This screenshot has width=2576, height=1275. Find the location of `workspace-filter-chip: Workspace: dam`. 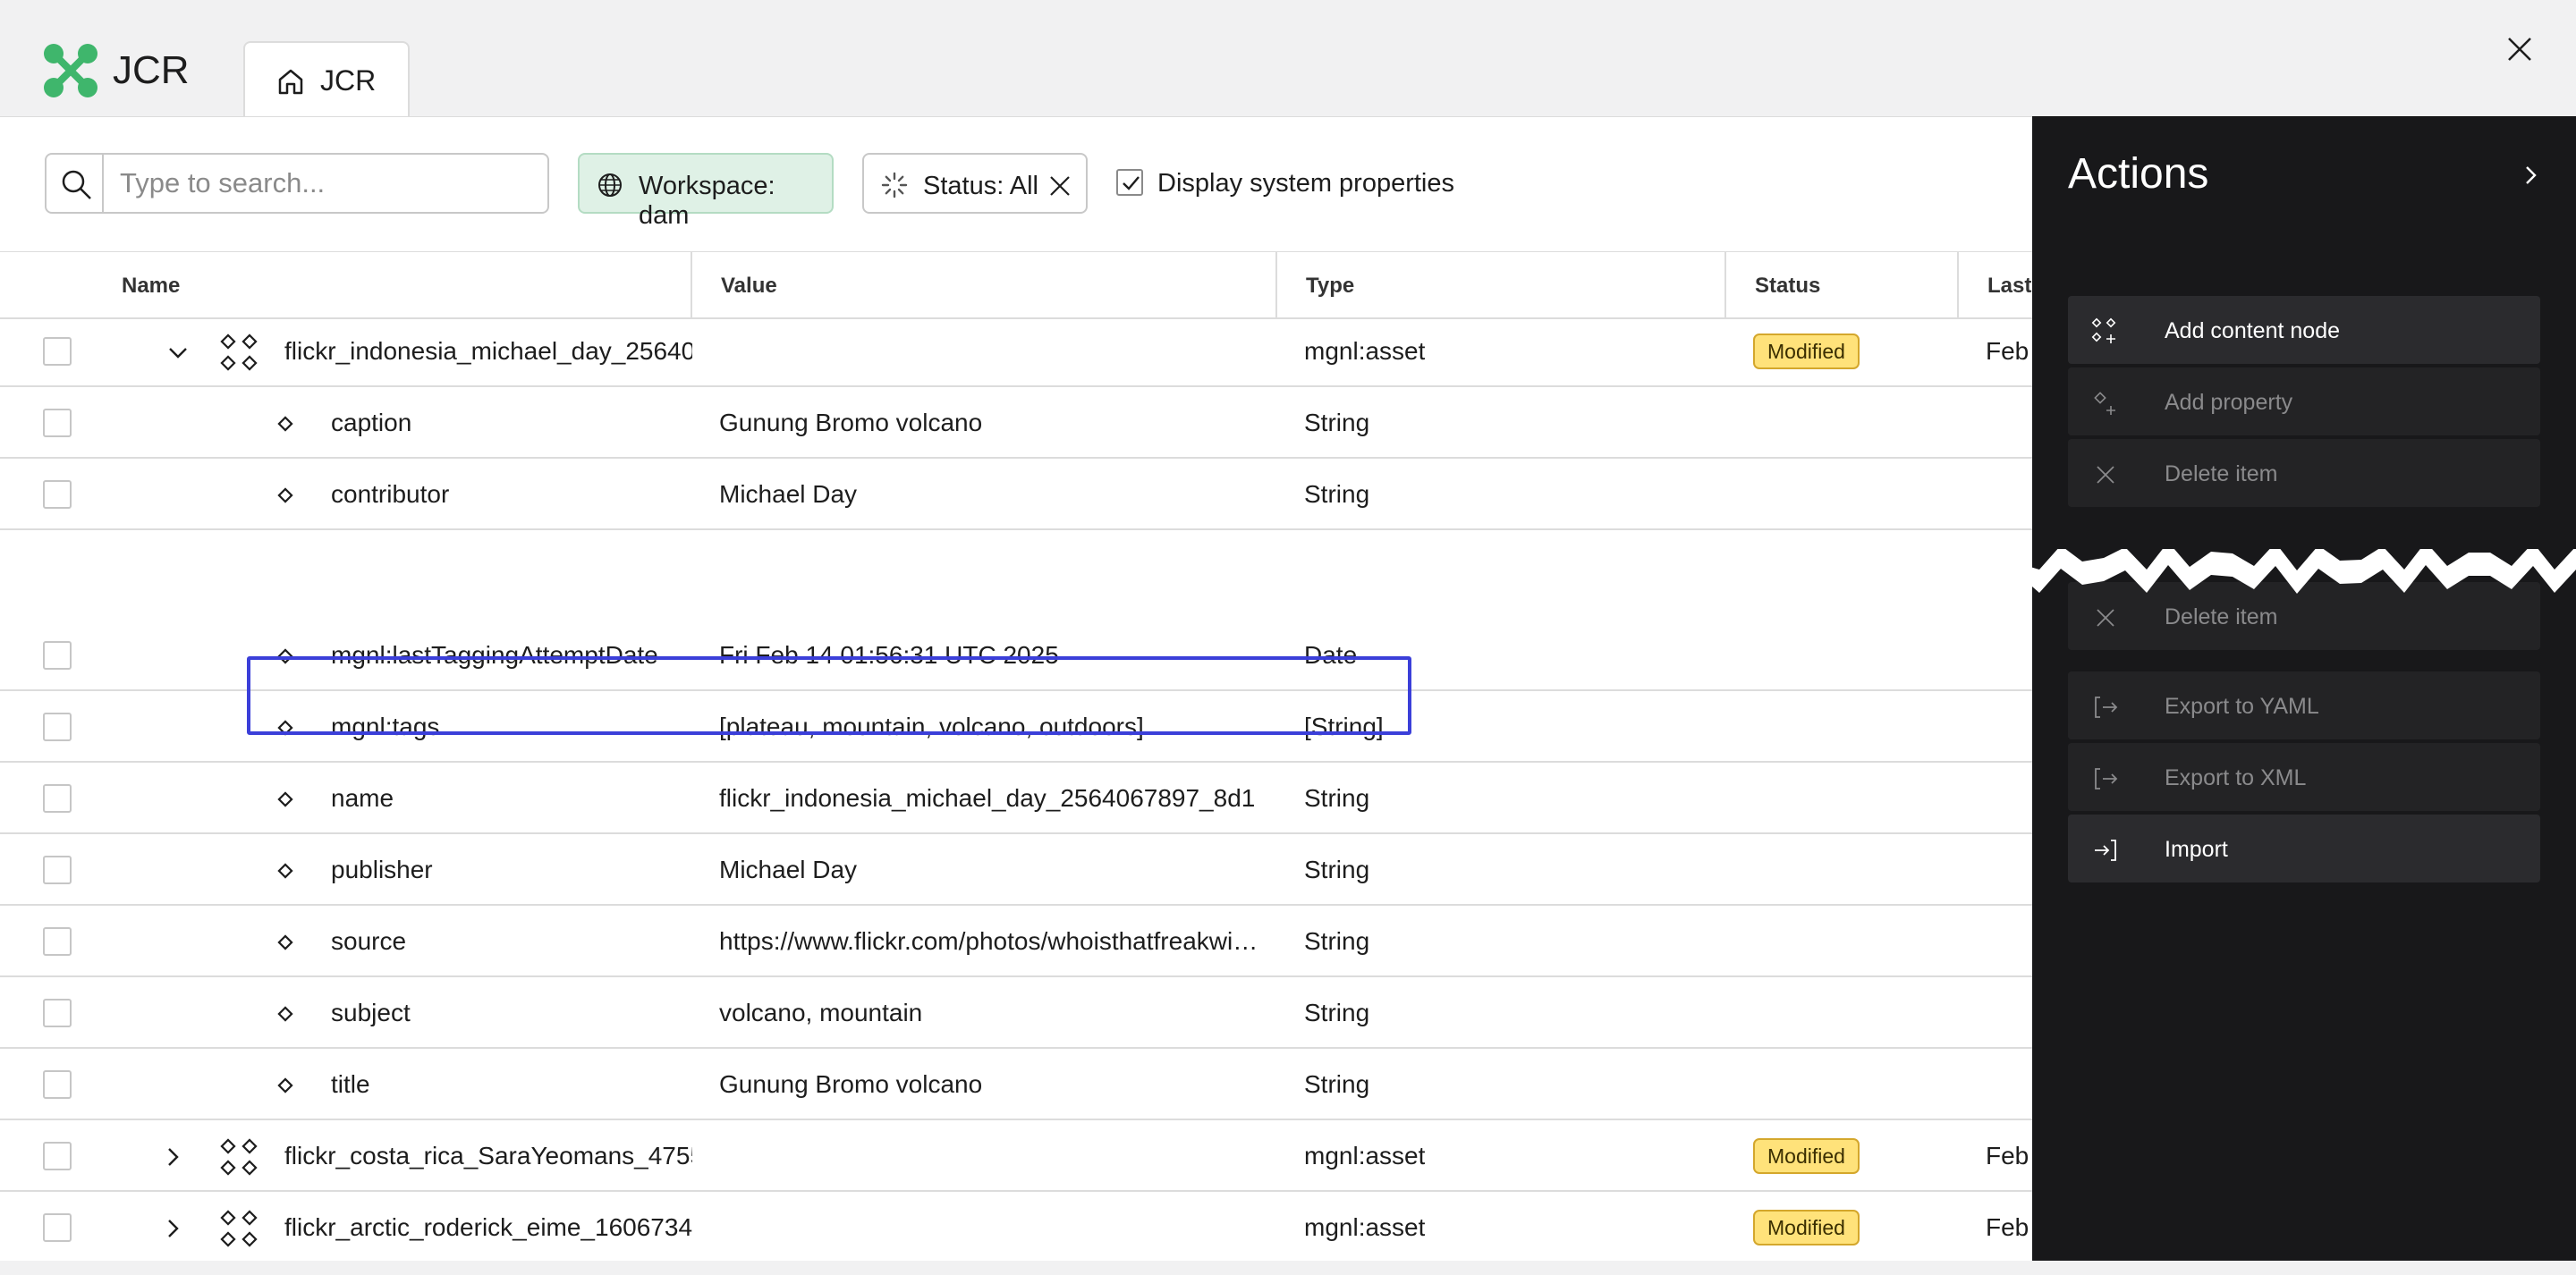

workspace-filter-chip: Workspace: dam is located at coordinates (706, 191).